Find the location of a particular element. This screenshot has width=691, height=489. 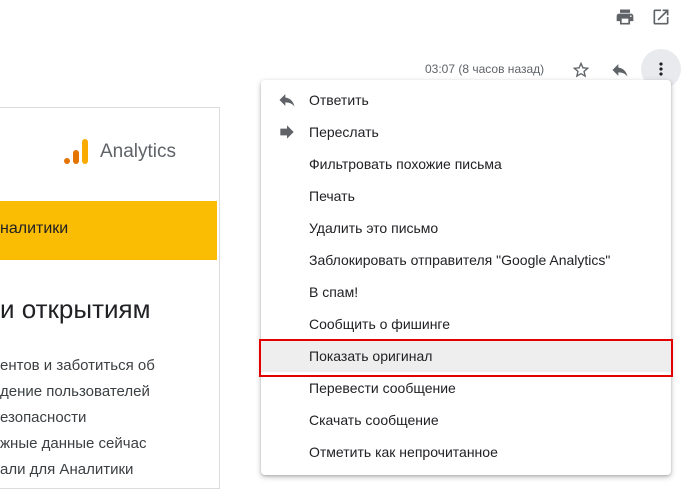

menu-item-mark-unread: Отметить как непрочитанное is located at coordinates (466, 452).